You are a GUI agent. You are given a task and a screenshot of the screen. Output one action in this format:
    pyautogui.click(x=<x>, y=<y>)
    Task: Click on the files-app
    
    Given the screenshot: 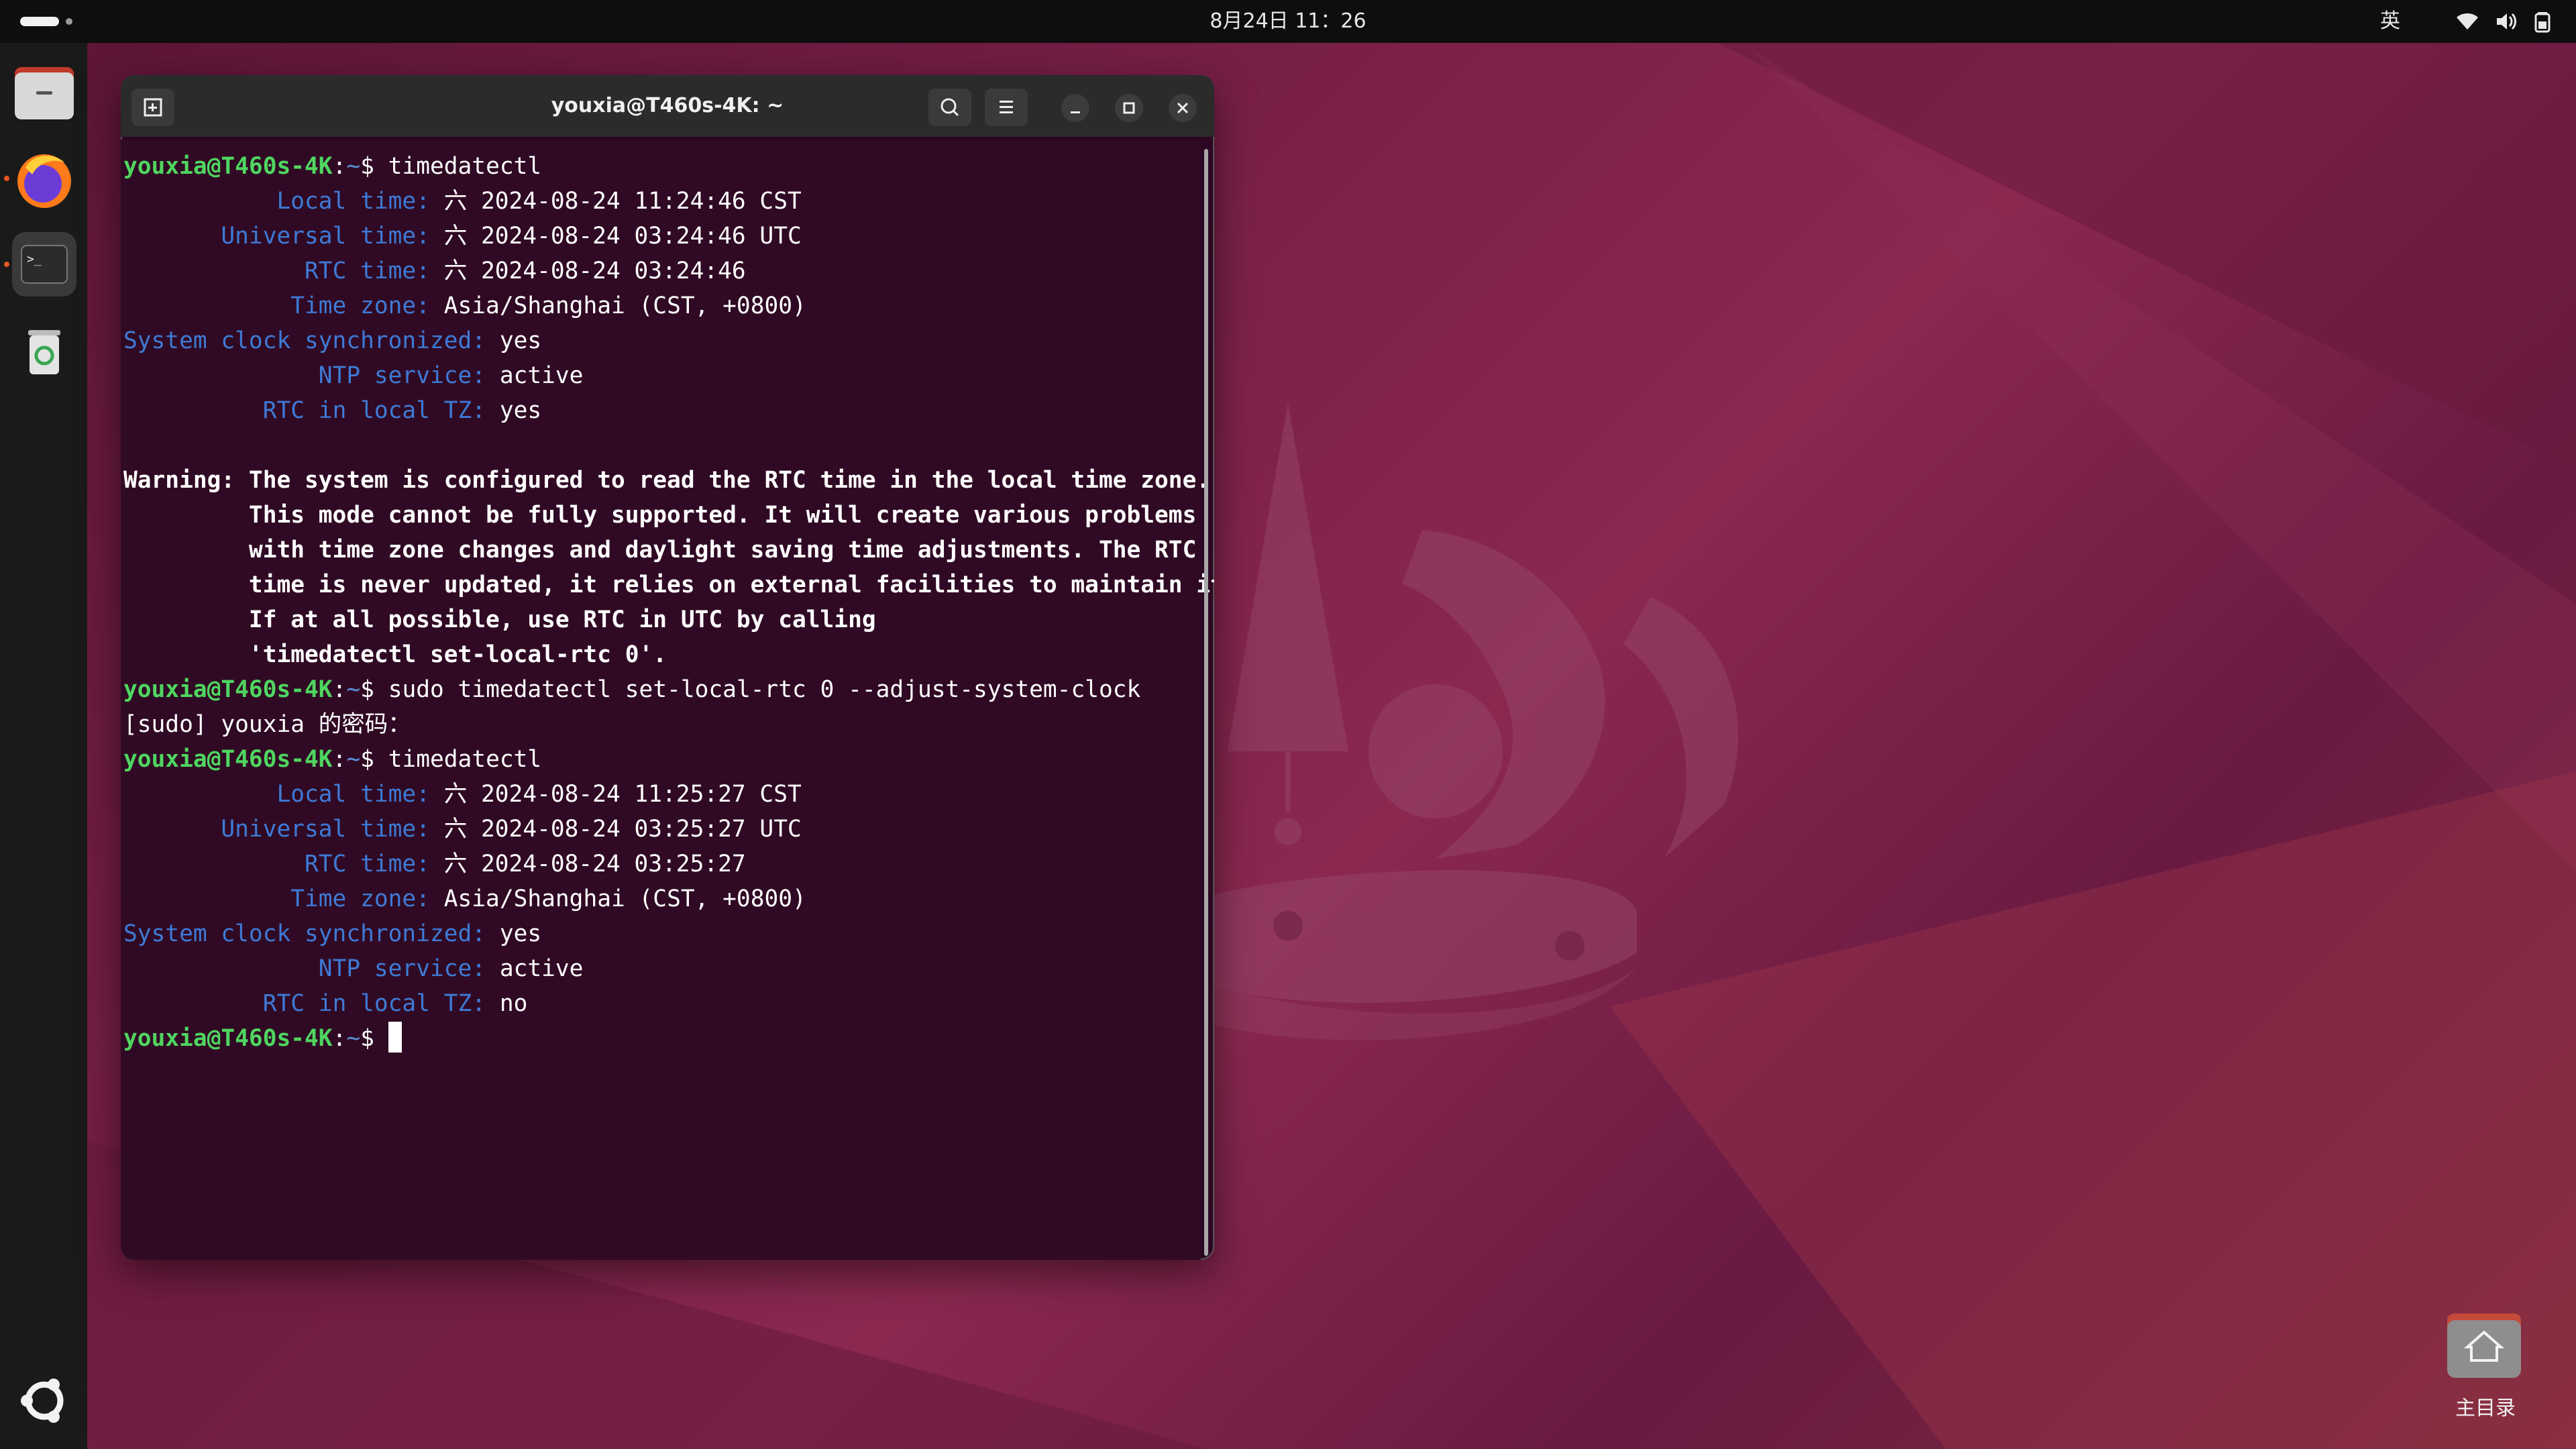 What is the action you would take?
    pyautogui.click(x=44, y=92)
    